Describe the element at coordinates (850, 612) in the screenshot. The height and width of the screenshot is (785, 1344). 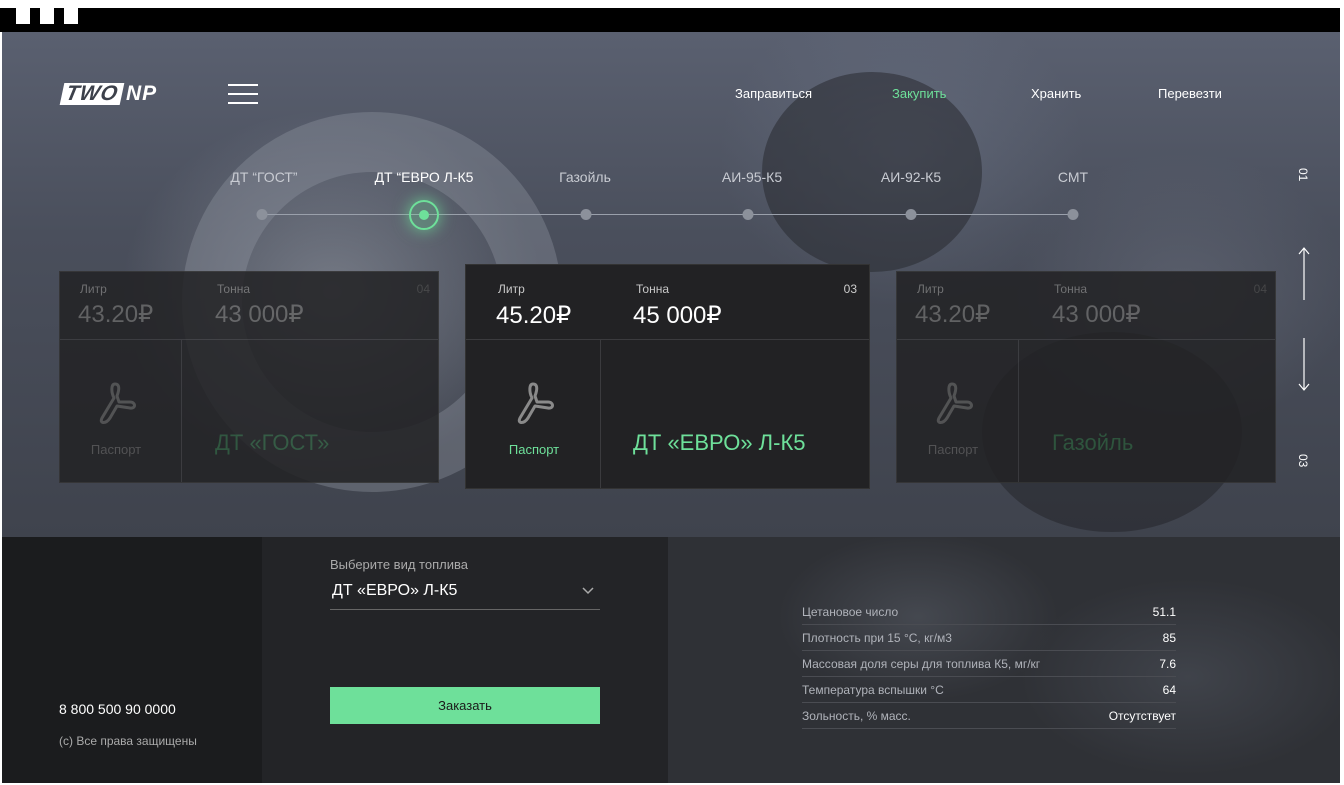
I see `spec-name: Цетановое число` at that location.